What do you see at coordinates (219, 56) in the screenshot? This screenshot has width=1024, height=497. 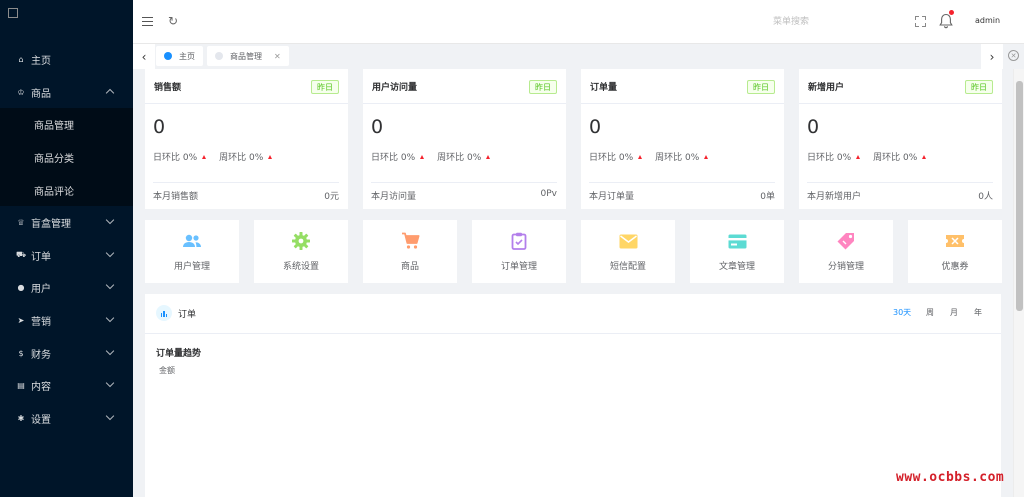 I see `tab-dot` at bounding box center [219, 56].